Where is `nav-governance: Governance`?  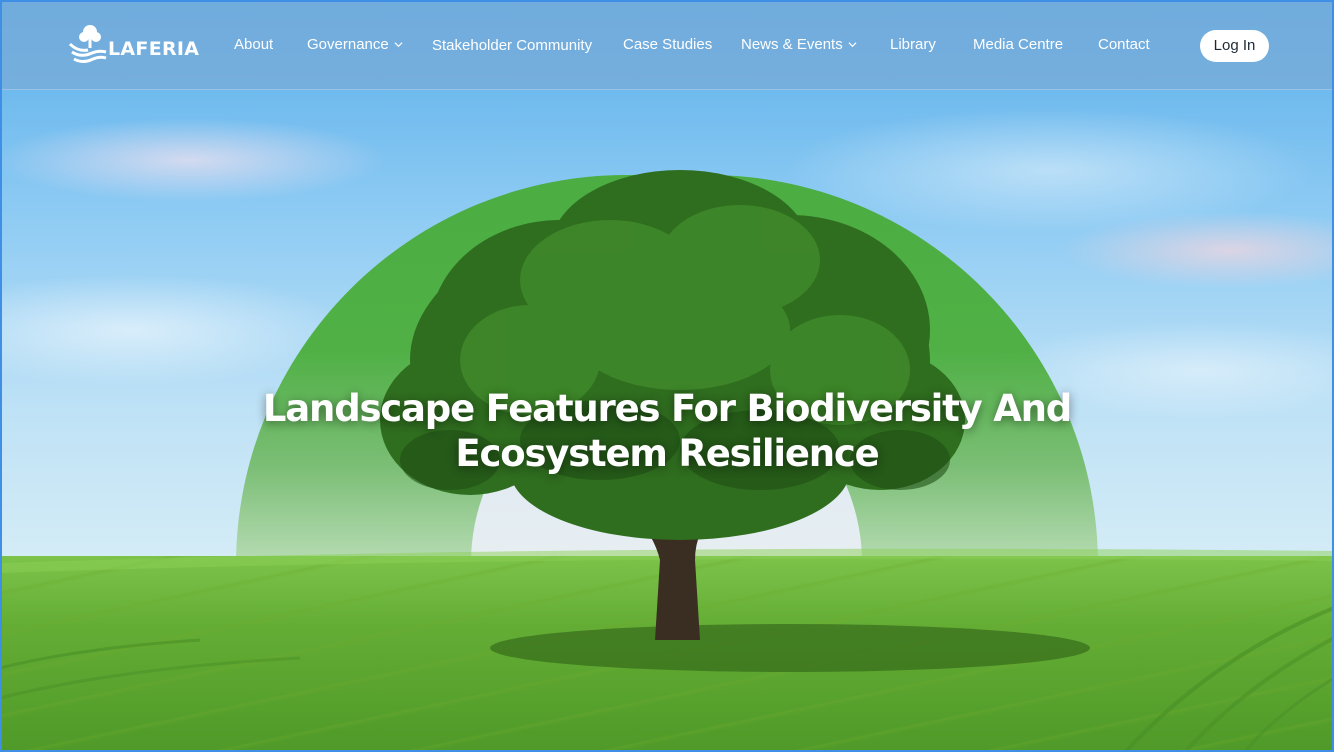 nav-governance: Governance is located at coordinates (355, 44).